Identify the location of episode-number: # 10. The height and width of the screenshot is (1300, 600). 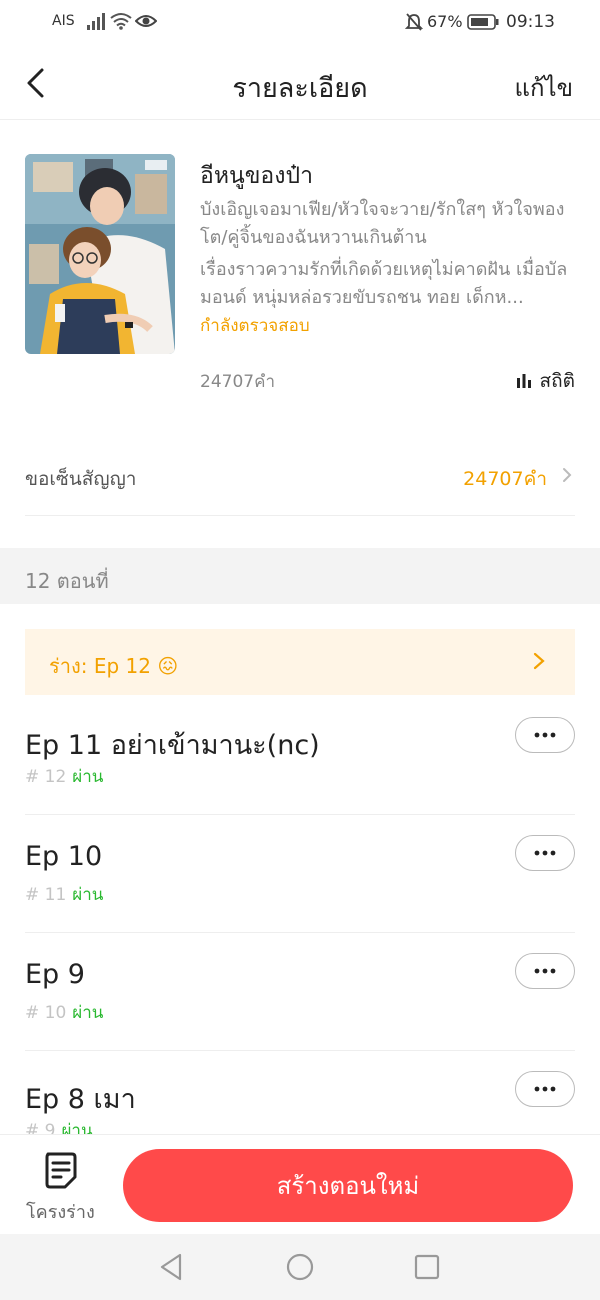
(46, 1013).